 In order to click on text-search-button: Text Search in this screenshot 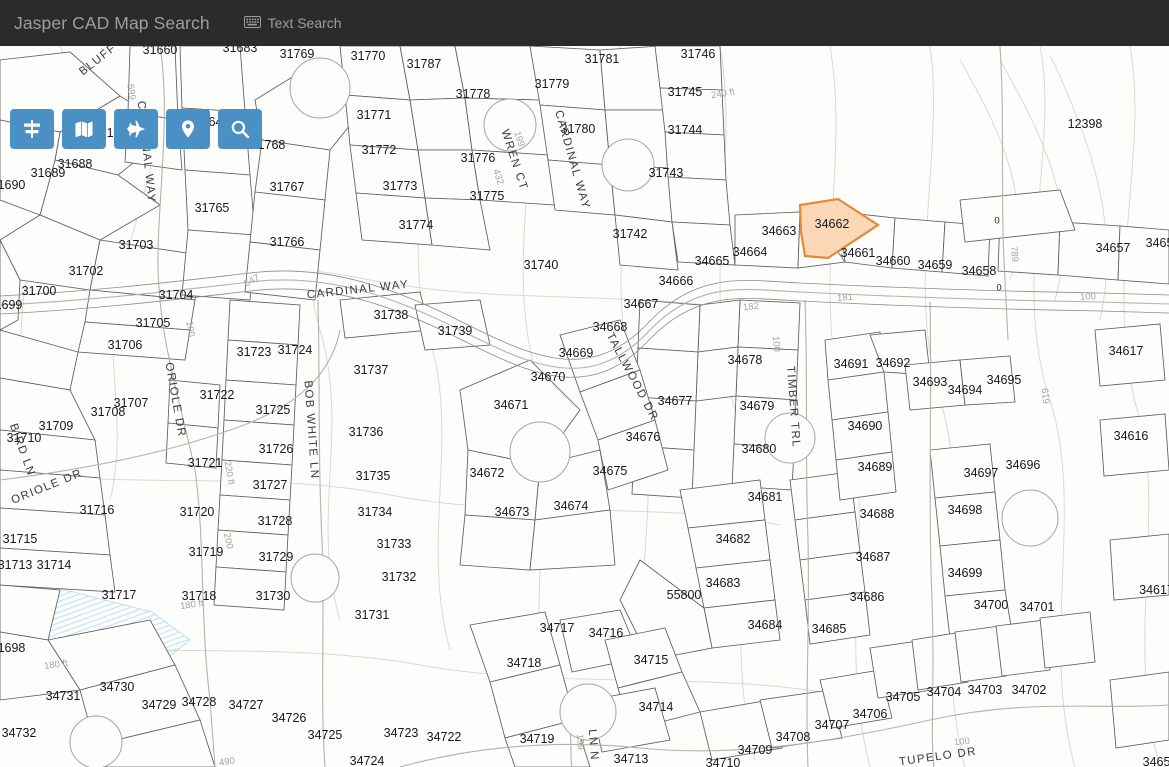, I will do `click(292, 23)`.